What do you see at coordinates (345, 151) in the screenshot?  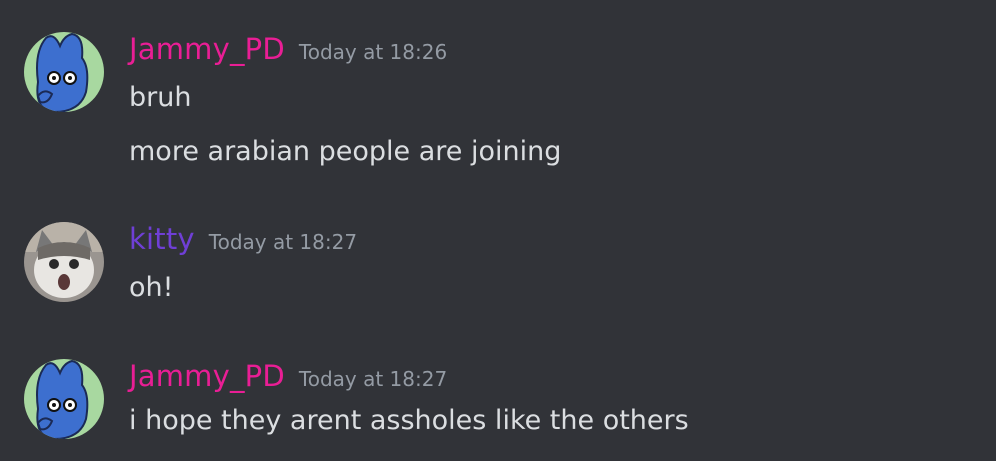 I see `message-text: more arabian people are joining` at bounding box center [345, 151].